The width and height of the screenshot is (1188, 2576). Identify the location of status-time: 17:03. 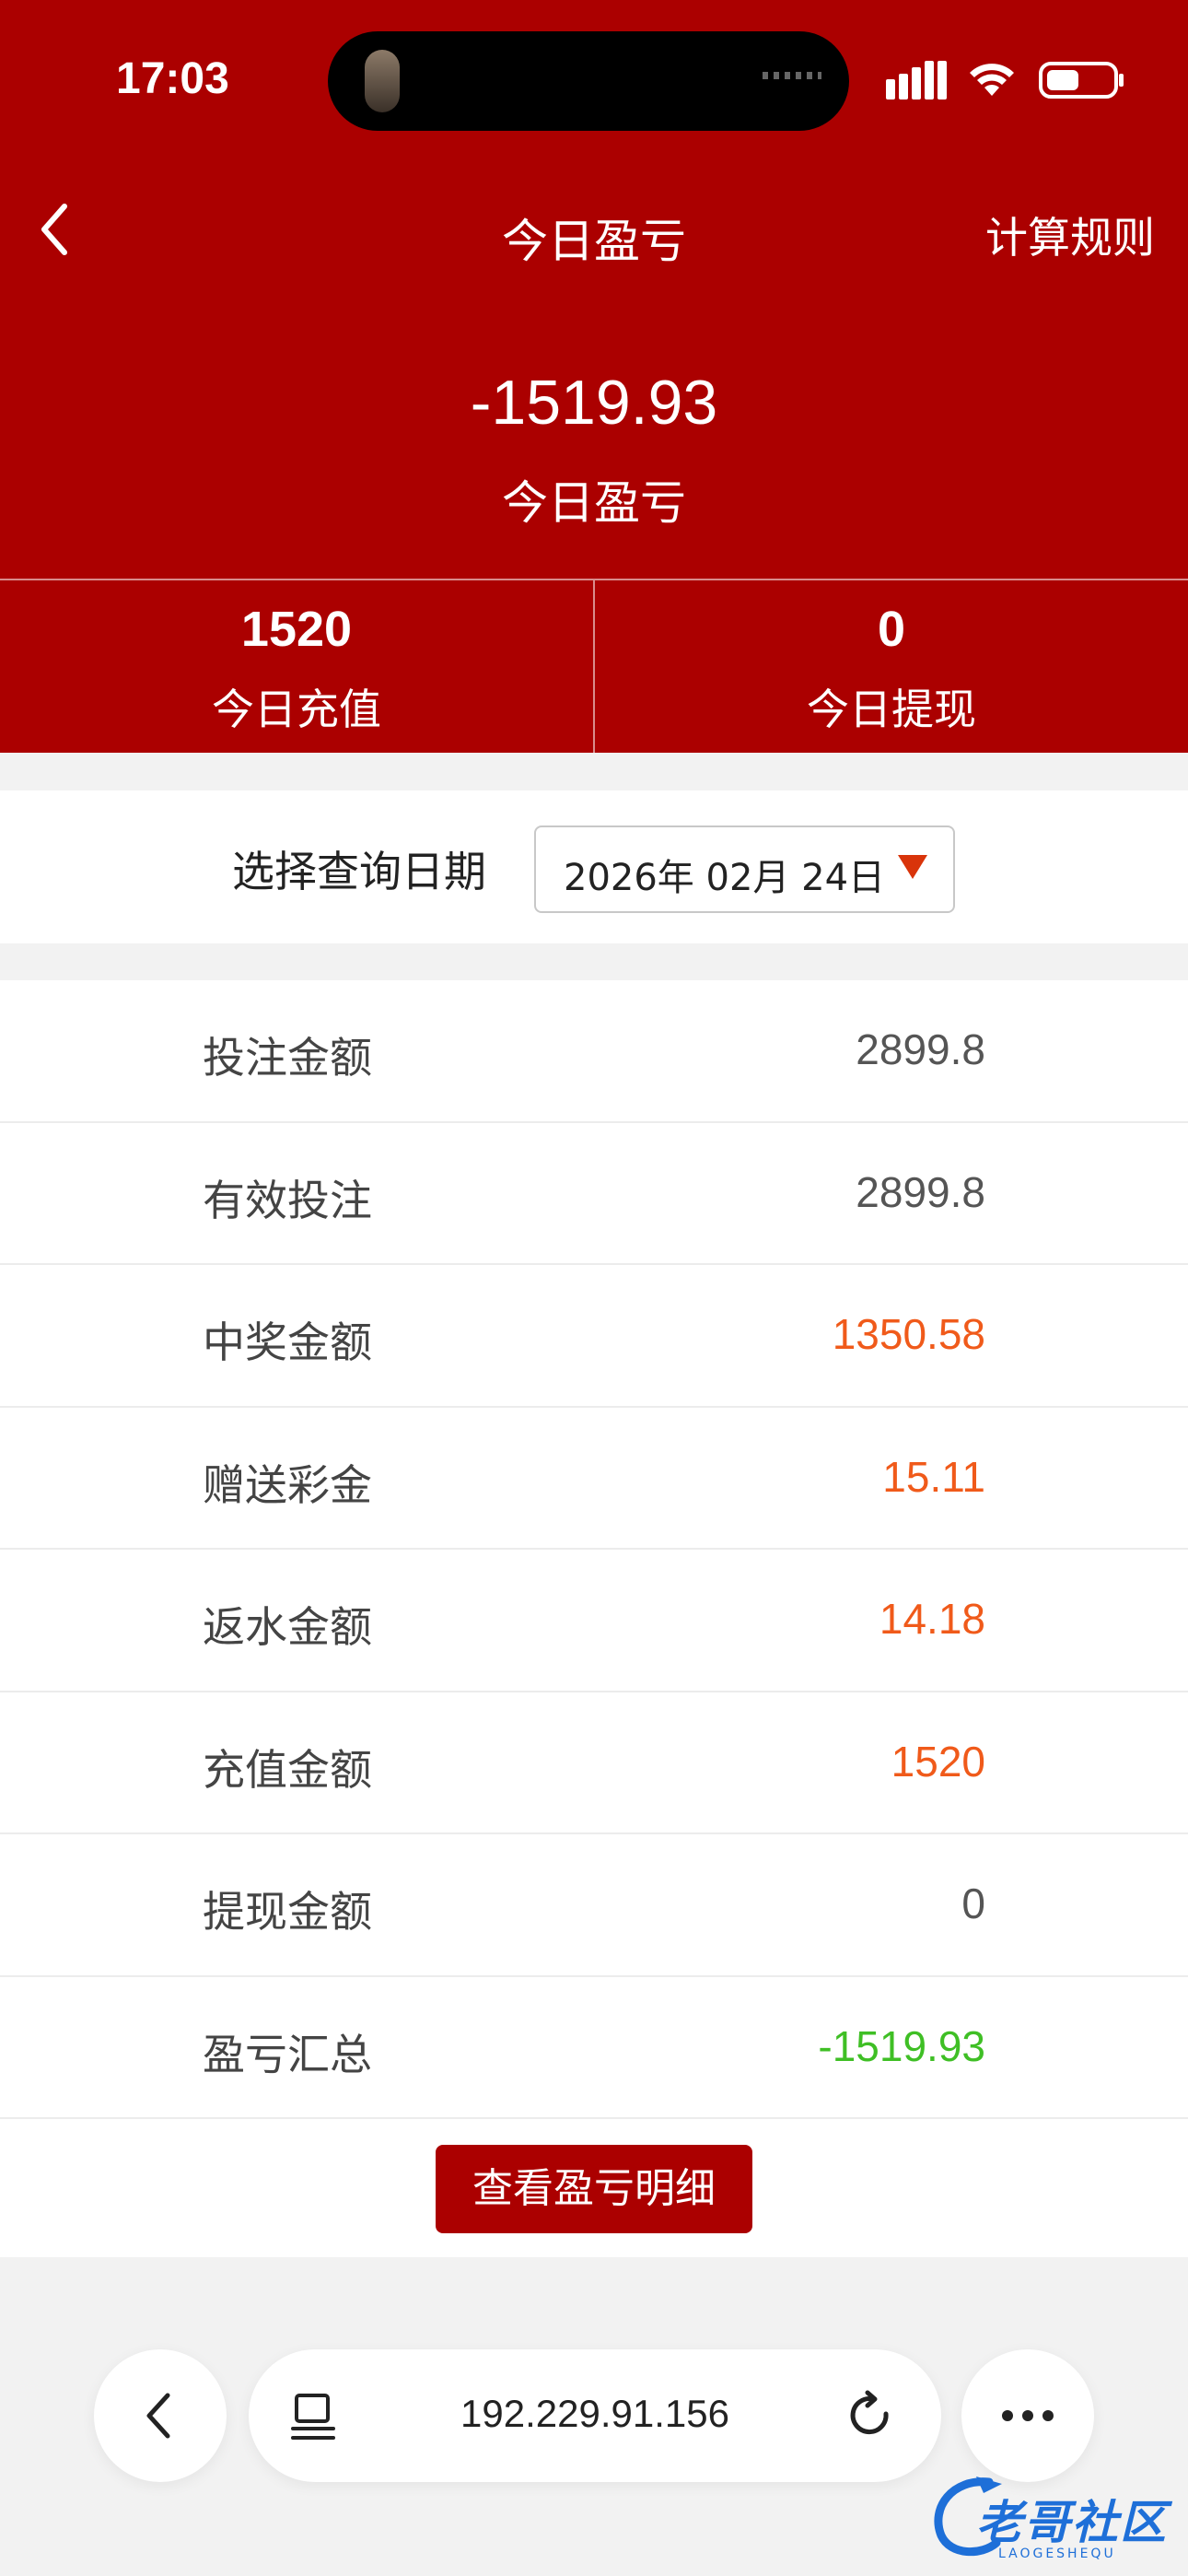
(172, 78).